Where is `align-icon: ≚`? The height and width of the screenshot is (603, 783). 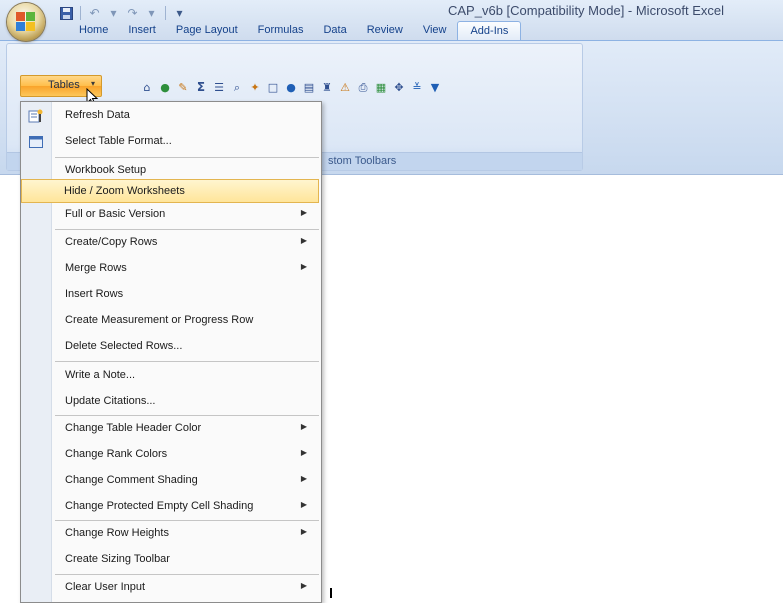 align-icon: ≚ is located at coordinates (417, 87).